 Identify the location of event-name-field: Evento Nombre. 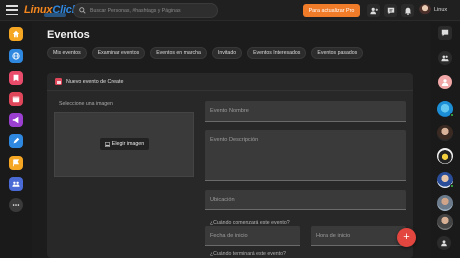
(305, 111).